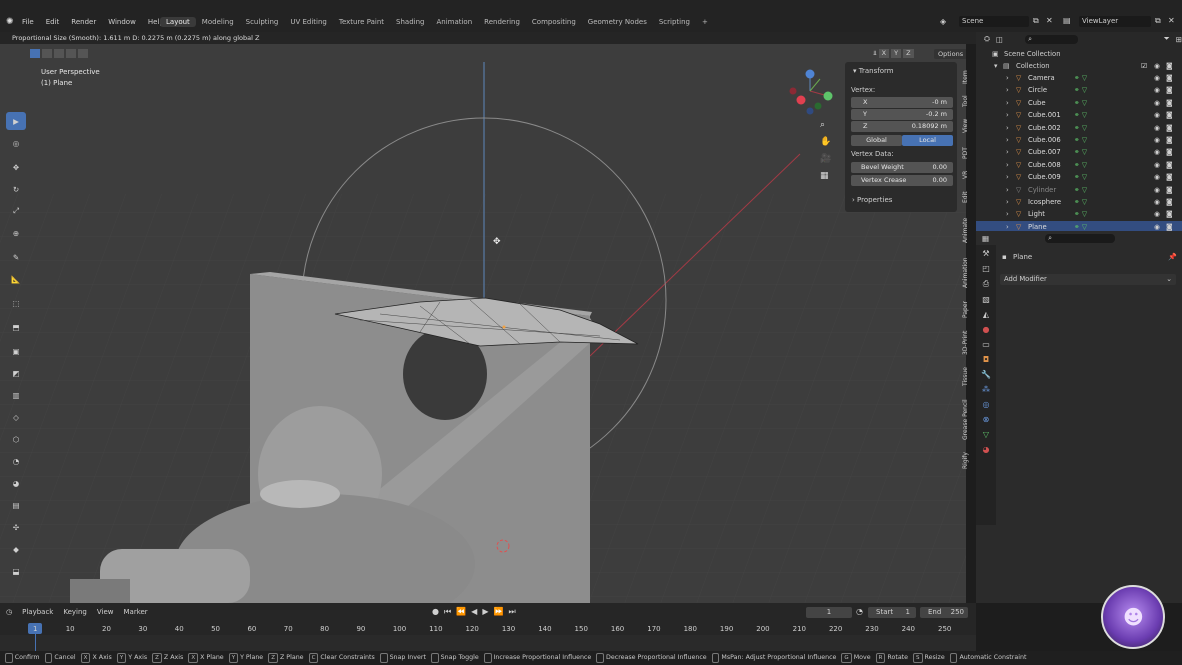 The width and height of the screenshot is (1182, 665). I want to click on modifier-props-icon: 🔧, so click(986, 374).